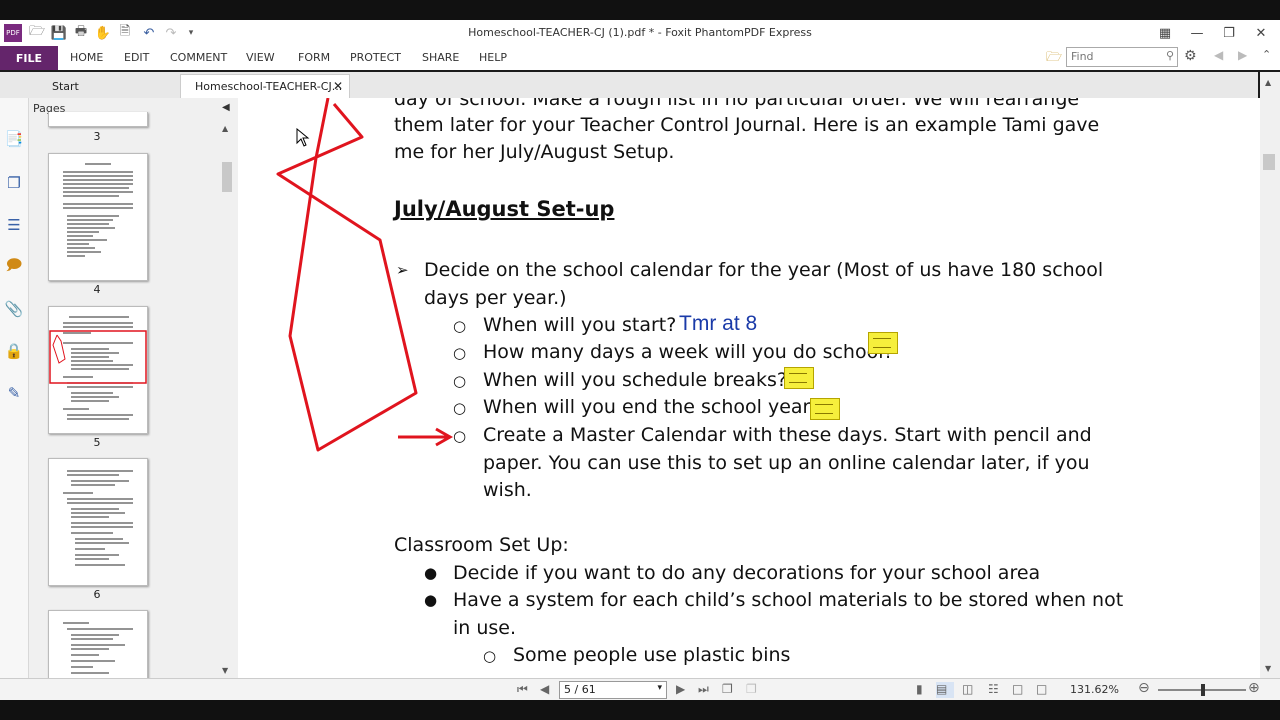  Describe the element at coordinates (314, 57) in the screenshot. I see `menu-form: FORM` at that location.